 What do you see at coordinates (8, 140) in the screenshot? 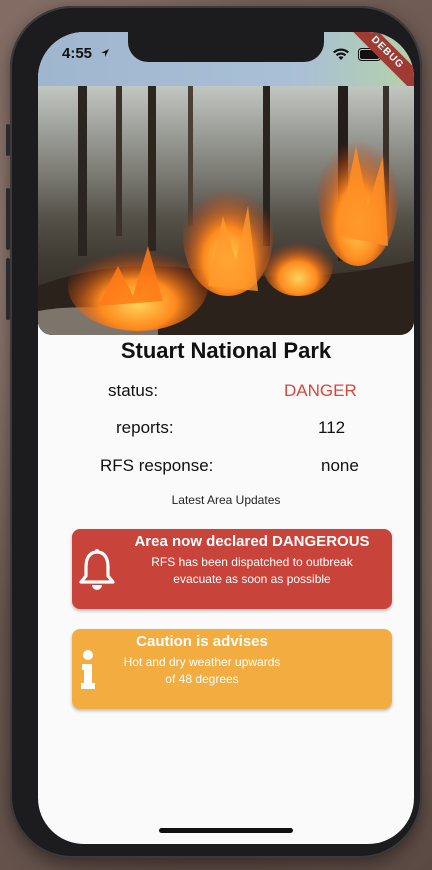
I see `mute-switch` at bounding box center [8, 140].